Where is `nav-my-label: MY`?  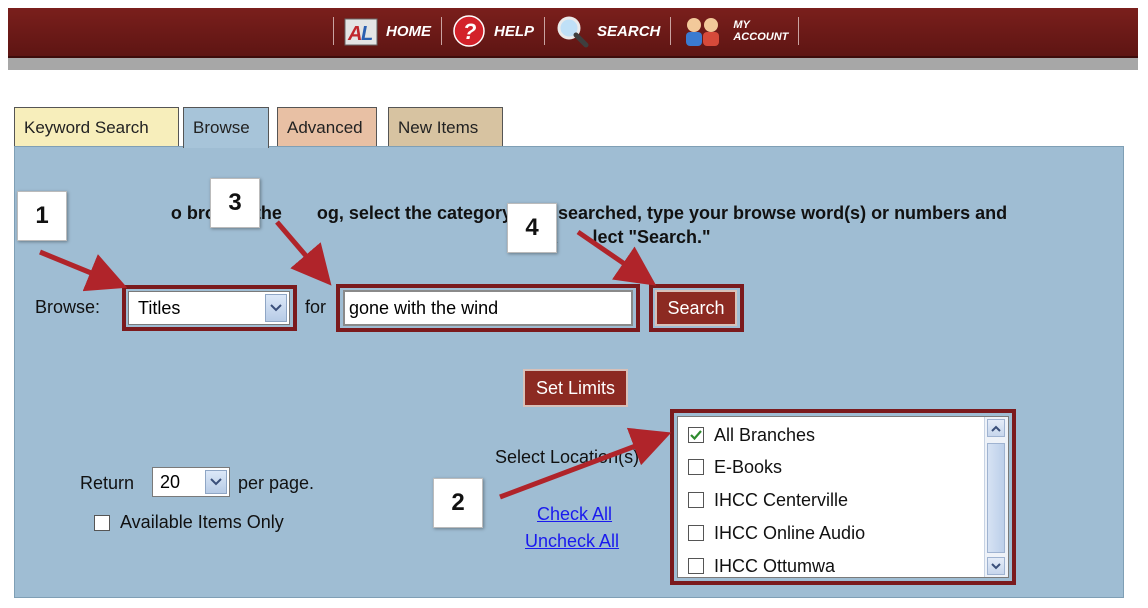 nav-my-label: MY is located at coordinates (741, 25).